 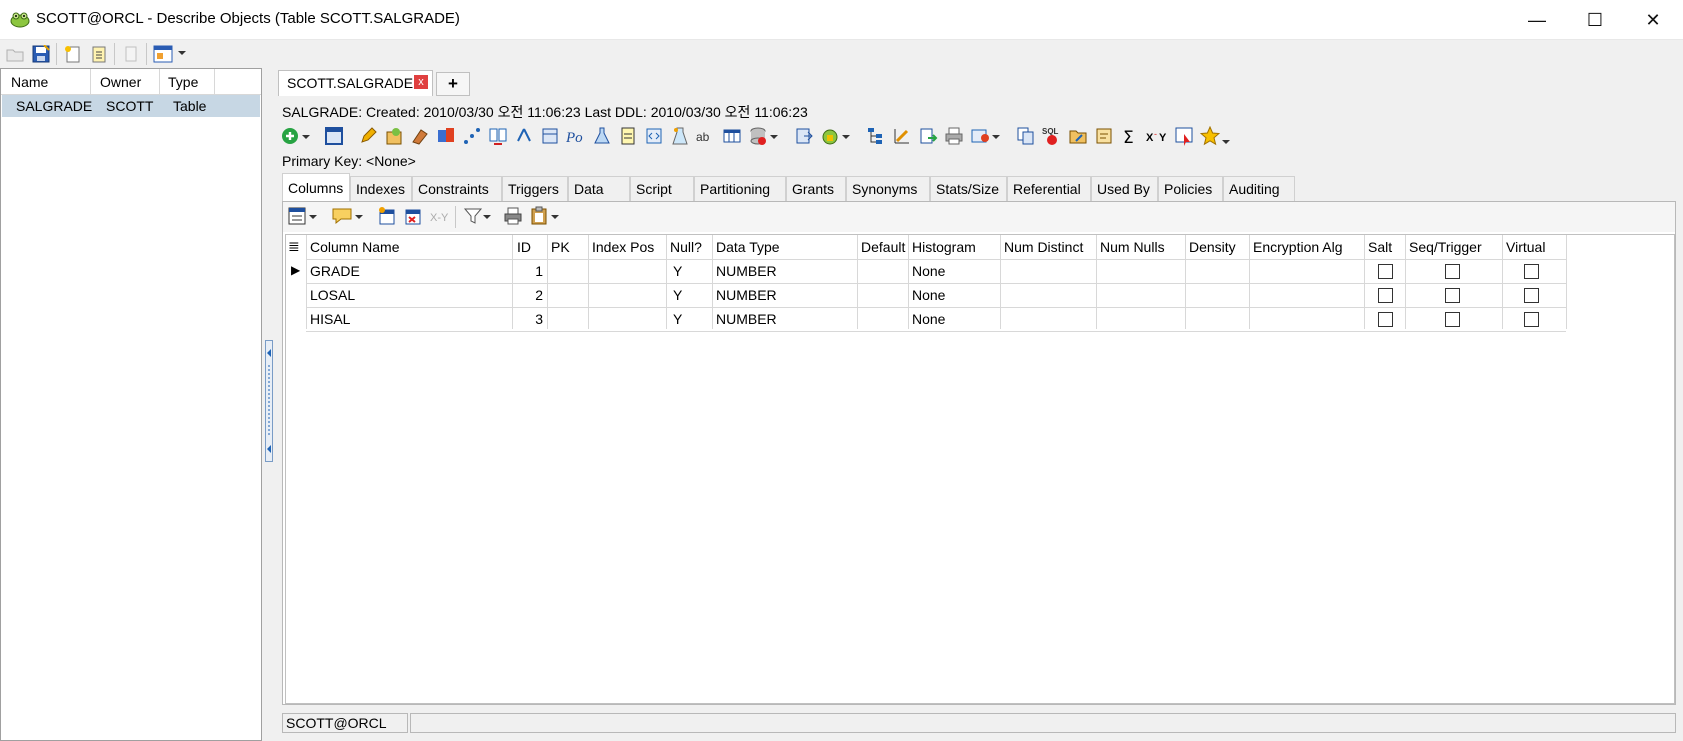 What do you see at coordinates (1131, 137) in the screenshot?
I see `sum-icon: Σ` at bounding box center [1131, 137].